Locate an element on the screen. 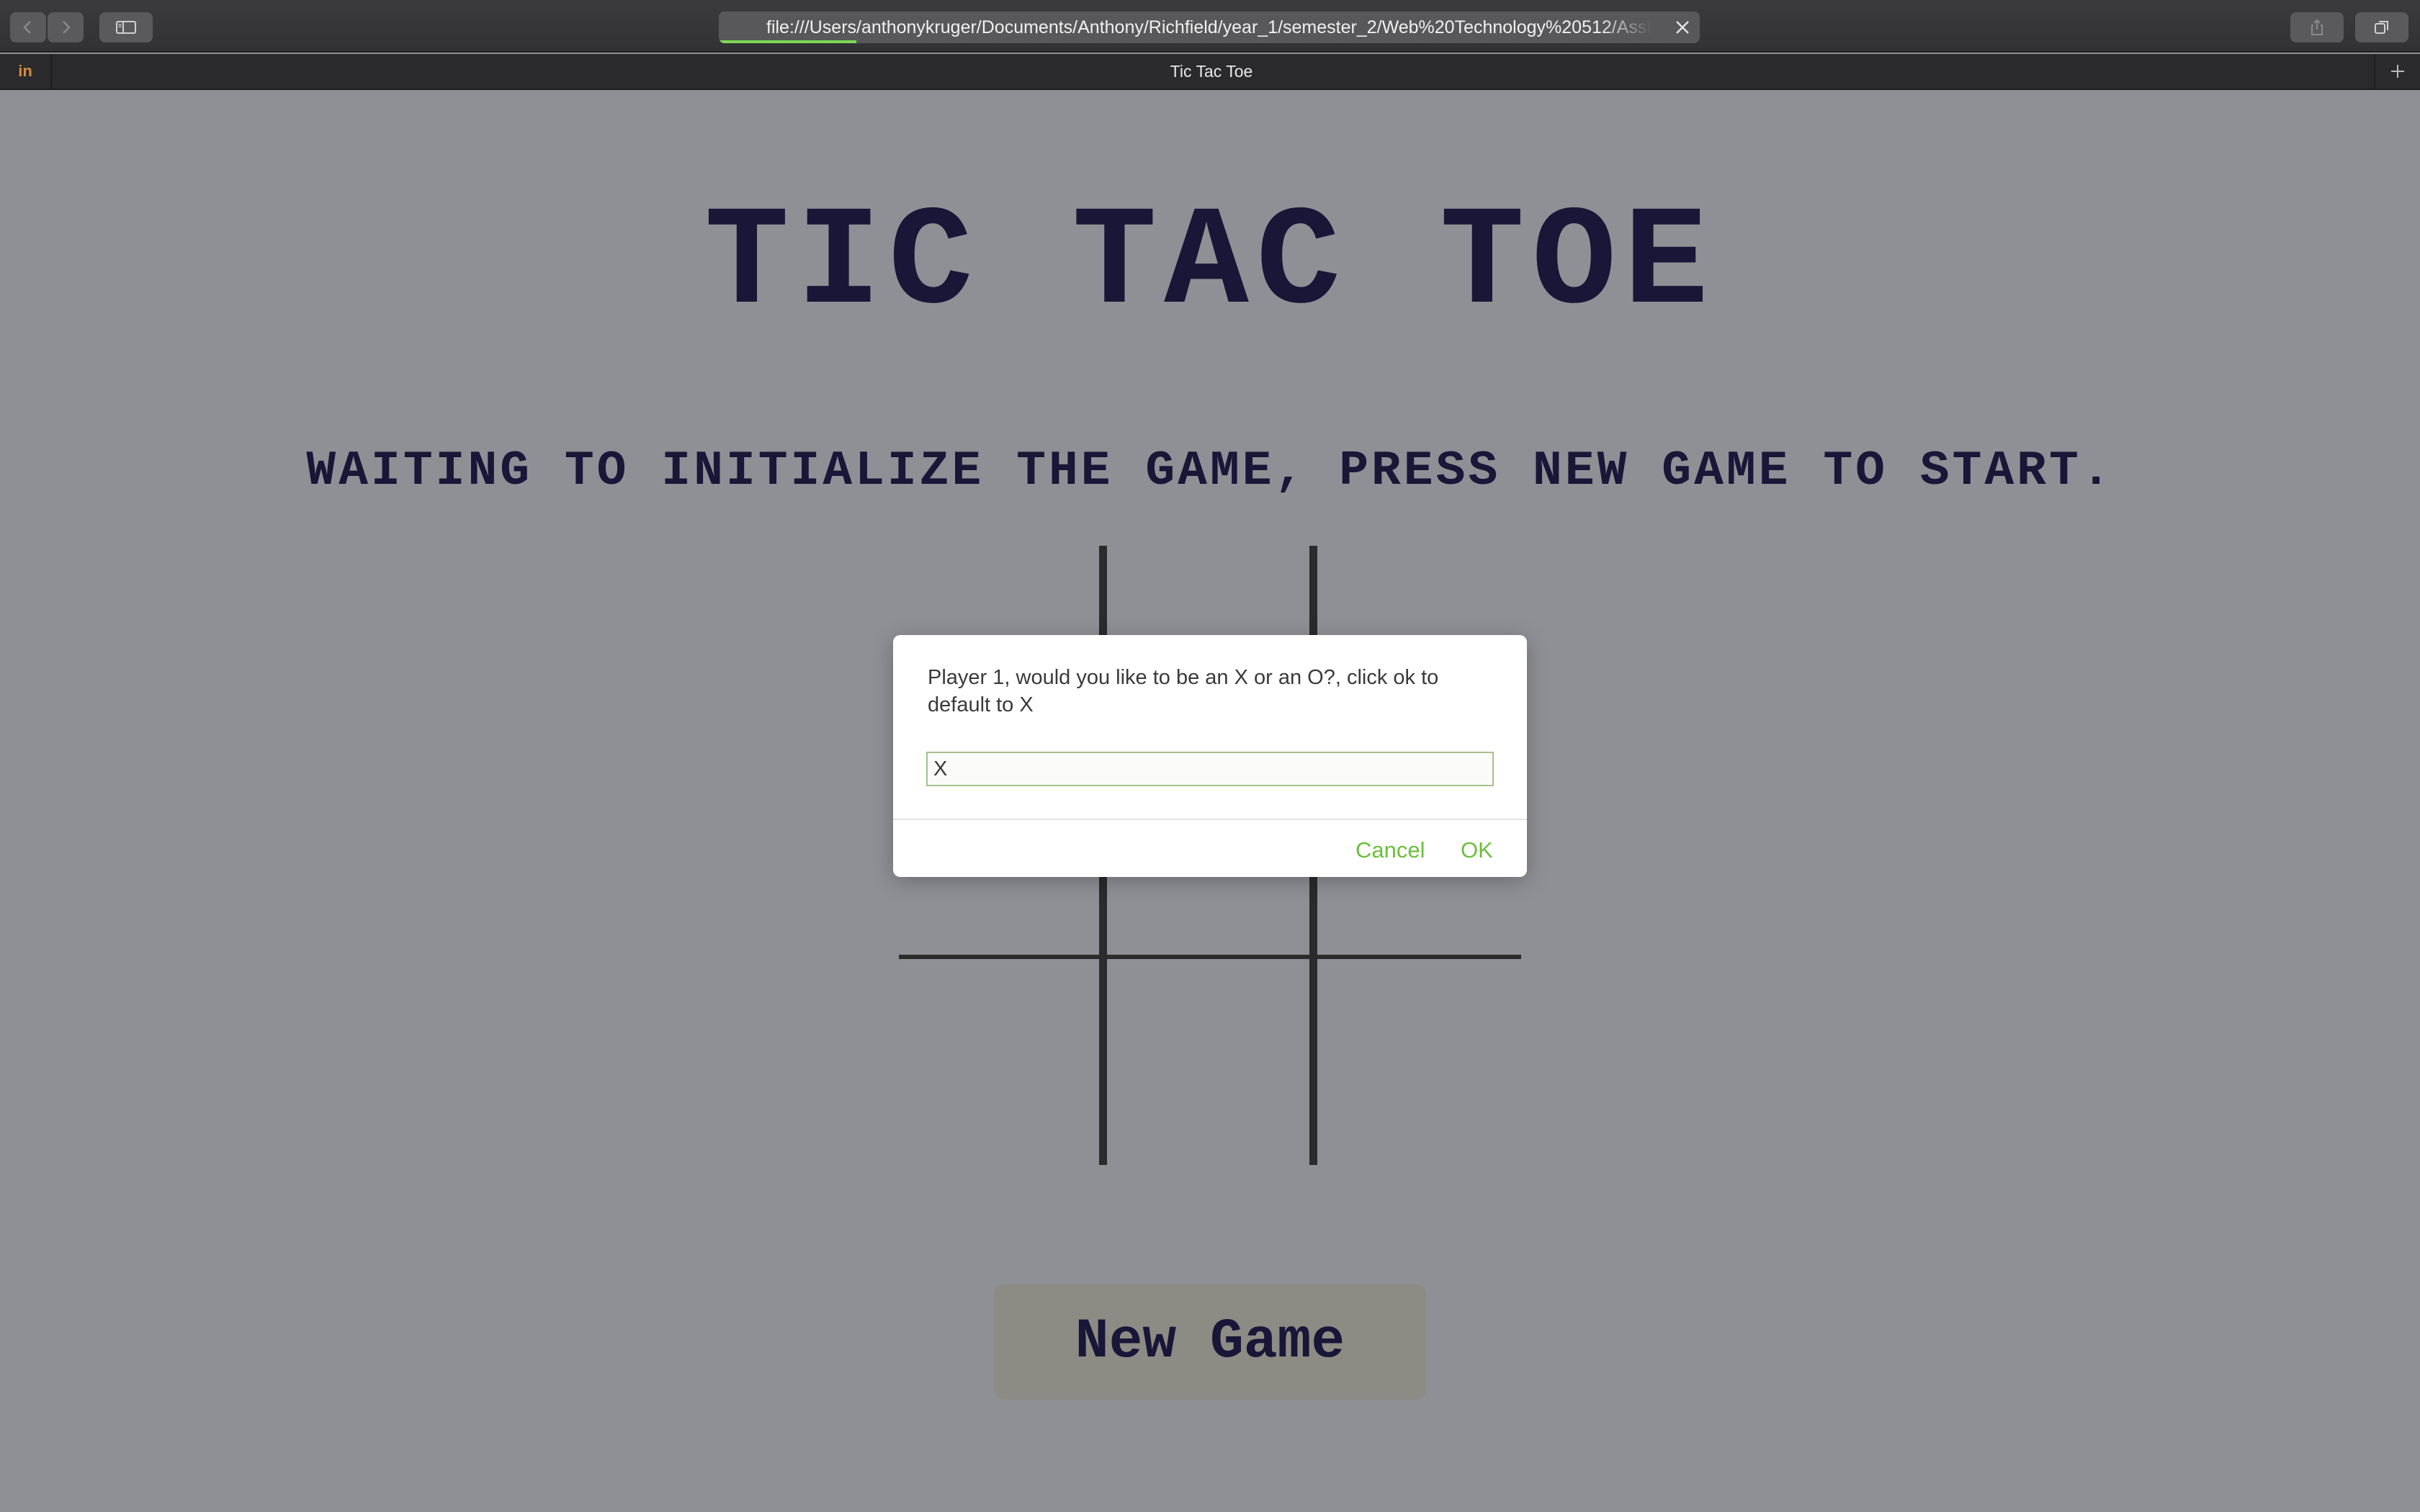 This screenshot has height=1512, width=2420. new-tab-button is located at coordinates (2397, 71).